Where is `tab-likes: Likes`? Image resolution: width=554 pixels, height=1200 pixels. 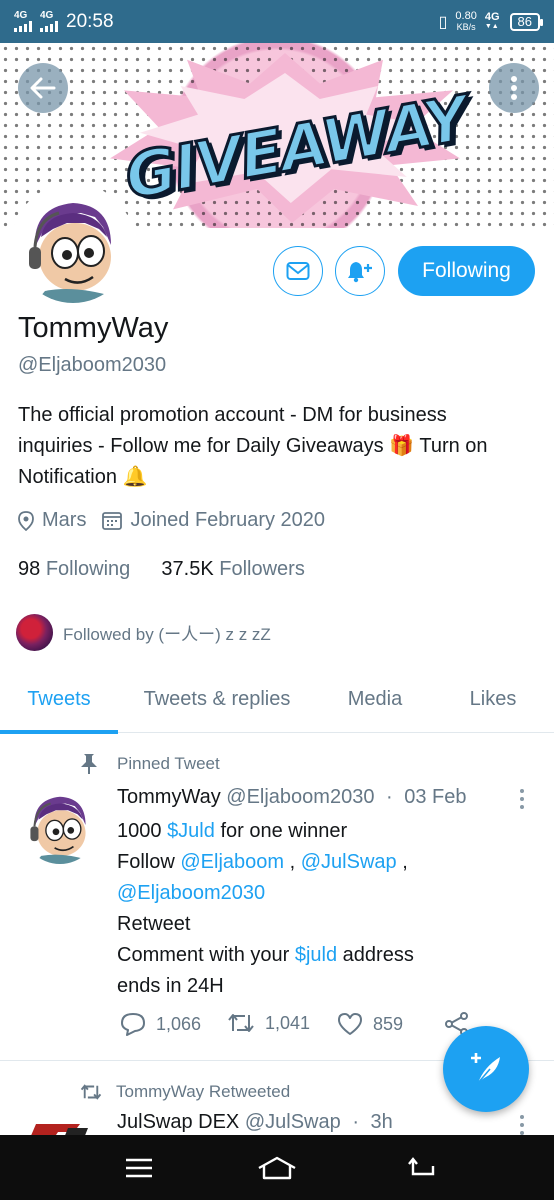 tab-likes: Likes is located at coordinates (493, 699).